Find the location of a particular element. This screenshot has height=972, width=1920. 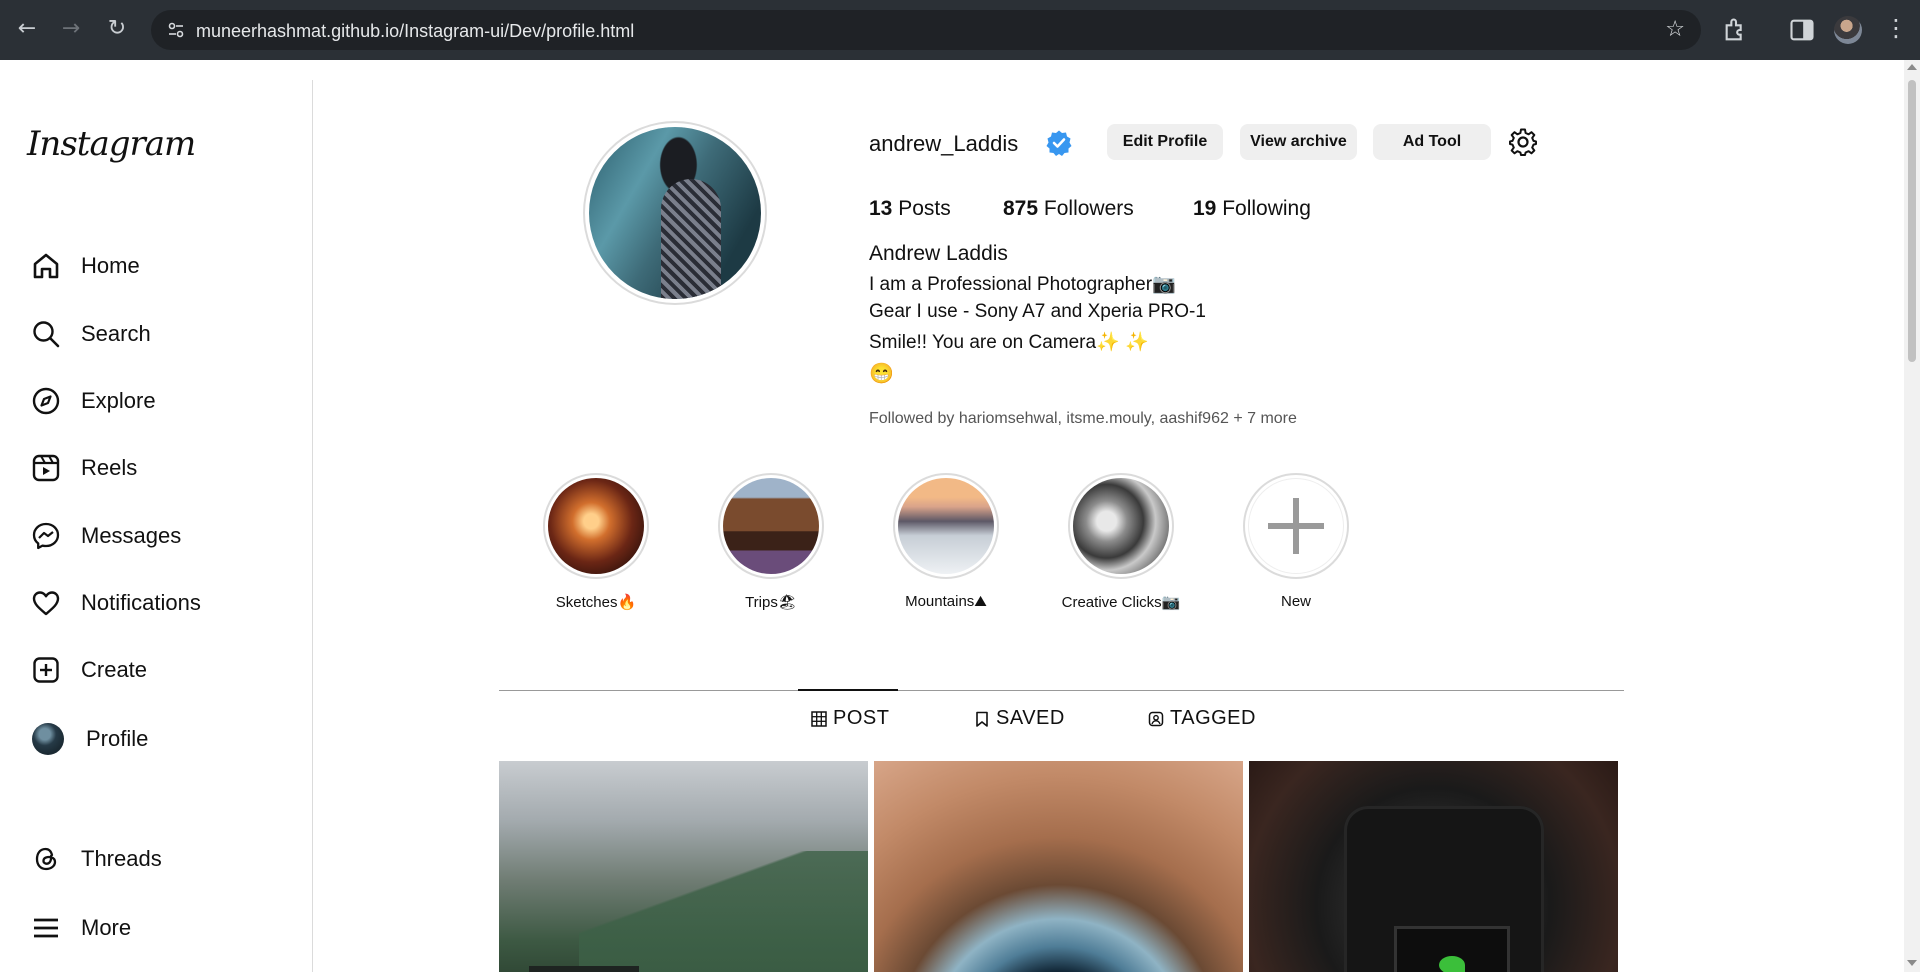

profile-photo is located at coordinates (675, 213).